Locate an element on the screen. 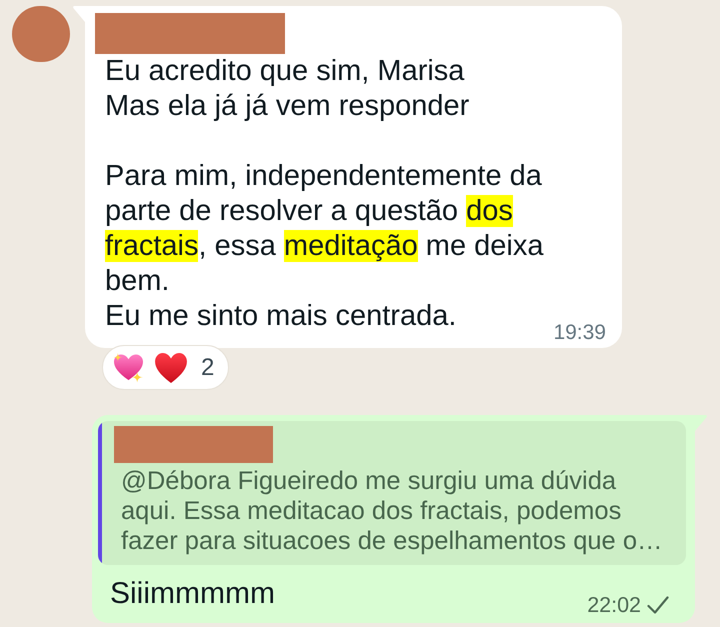 The height and width of the screenshot is (627, 720). avatar is located at coordinates (41, 34).